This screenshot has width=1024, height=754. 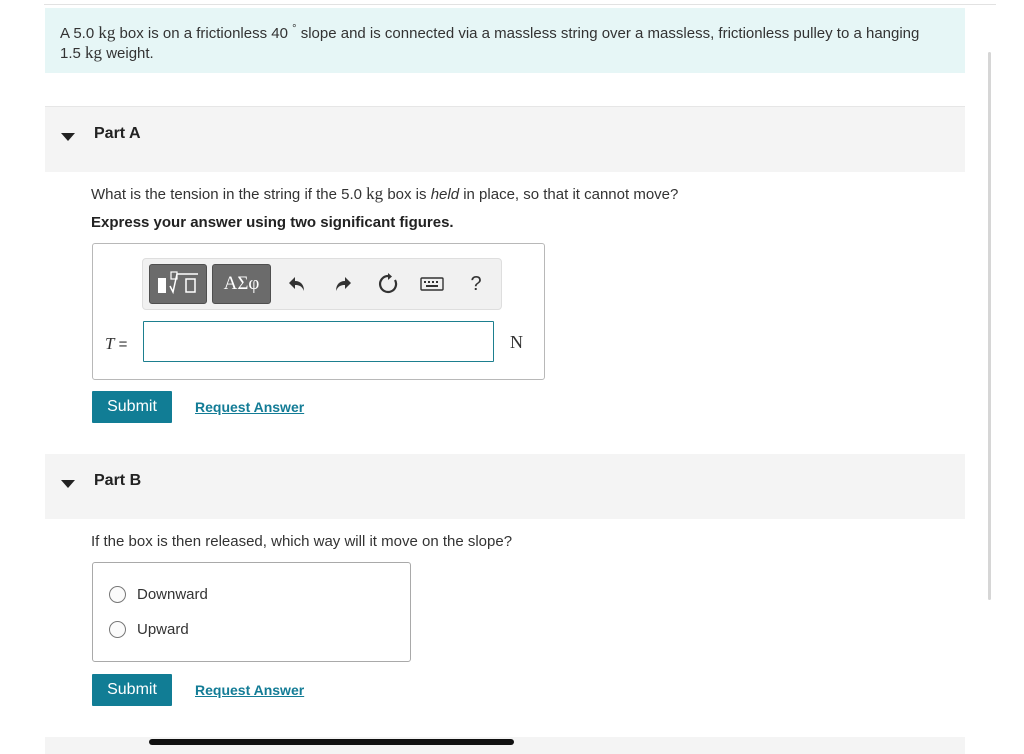 What do you see at coordinates (123, 344) in the screenshot?
I see `equals-sign: =` at bounding box center [123, 344].